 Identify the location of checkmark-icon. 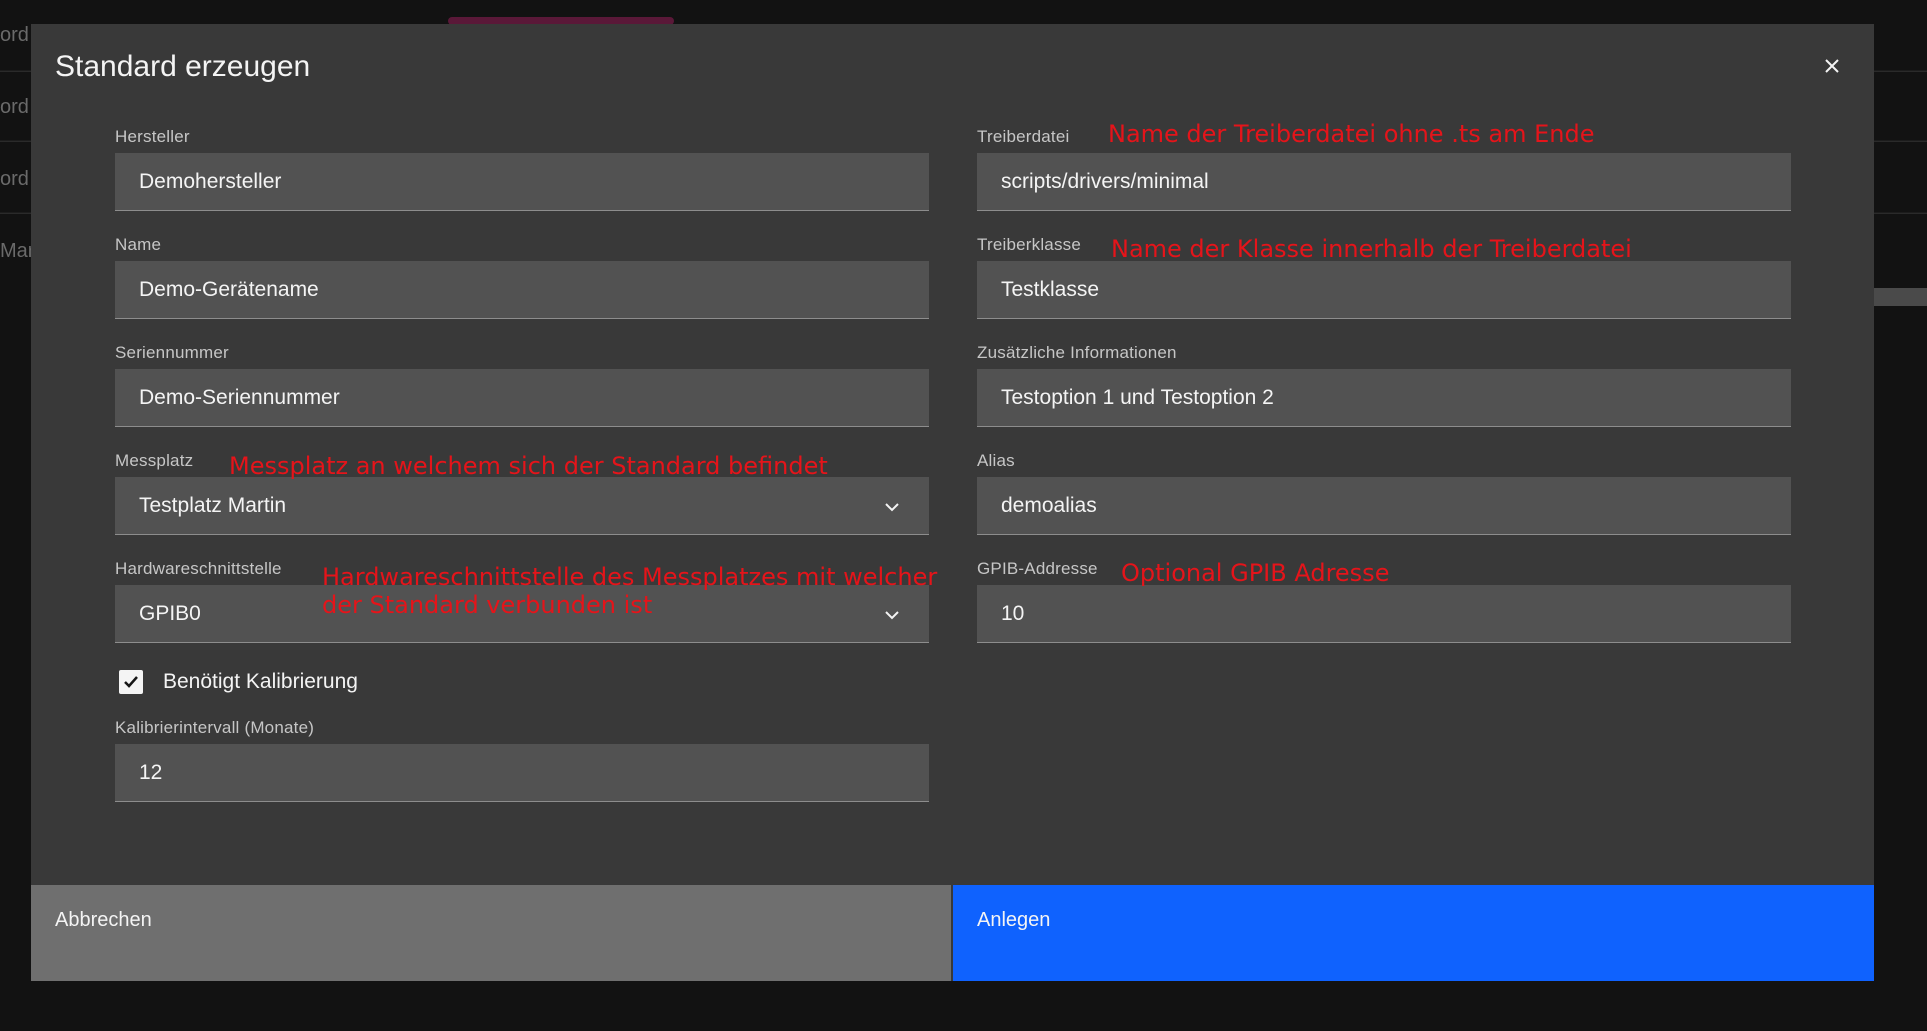
(131, 682).